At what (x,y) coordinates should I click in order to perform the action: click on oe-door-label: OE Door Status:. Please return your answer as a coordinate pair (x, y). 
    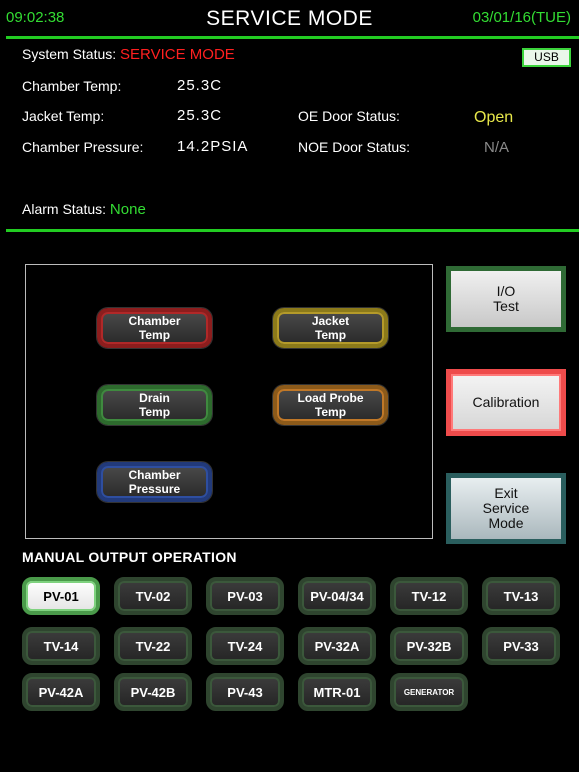
    Looking at the image, I should click on (349, 116).